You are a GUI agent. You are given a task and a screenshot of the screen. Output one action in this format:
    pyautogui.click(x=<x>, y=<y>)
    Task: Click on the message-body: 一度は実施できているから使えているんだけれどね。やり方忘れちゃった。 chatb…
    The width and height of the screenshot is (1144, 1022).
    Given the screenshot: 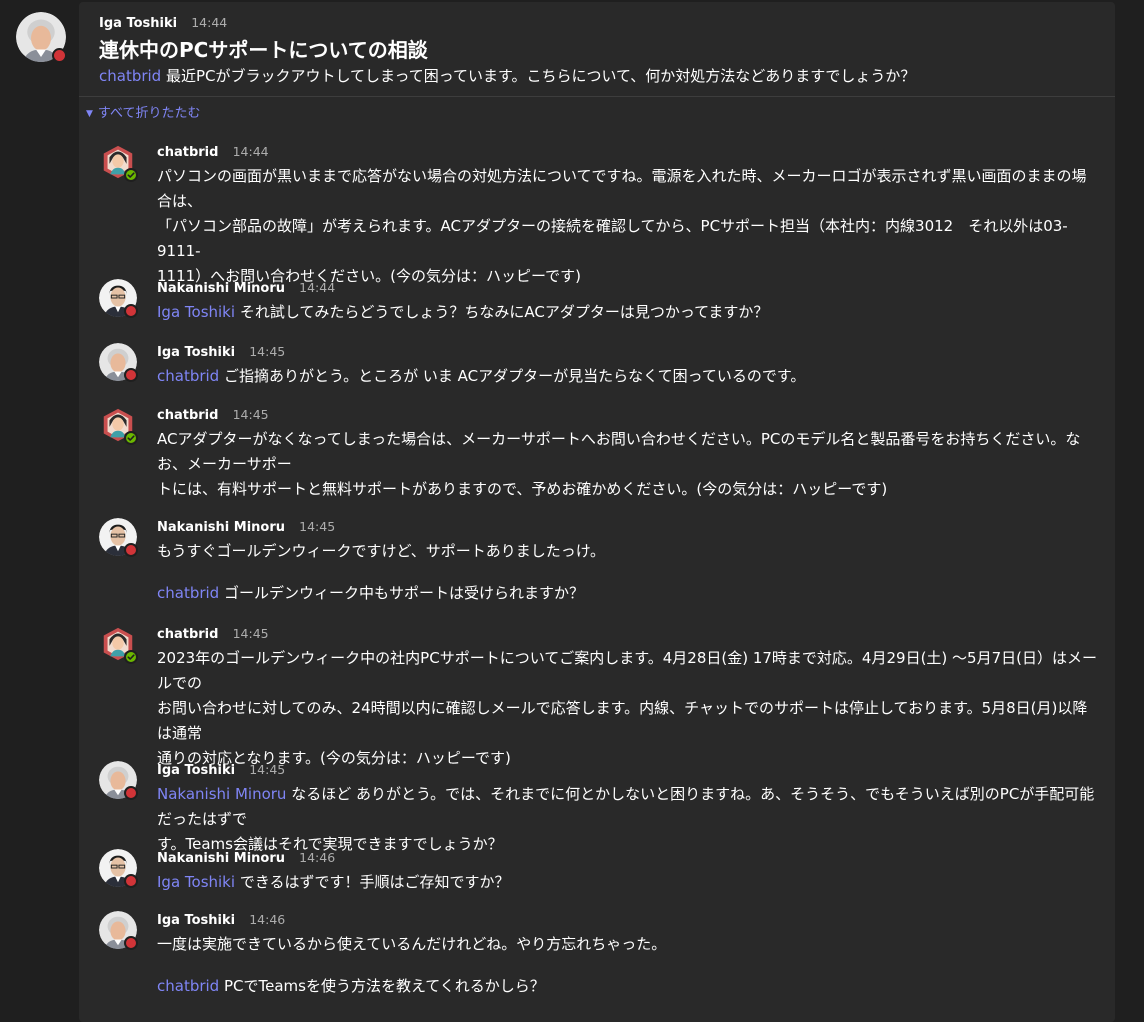 What is the action you would take?
    pyautogui.click(x=628, y=965)
    